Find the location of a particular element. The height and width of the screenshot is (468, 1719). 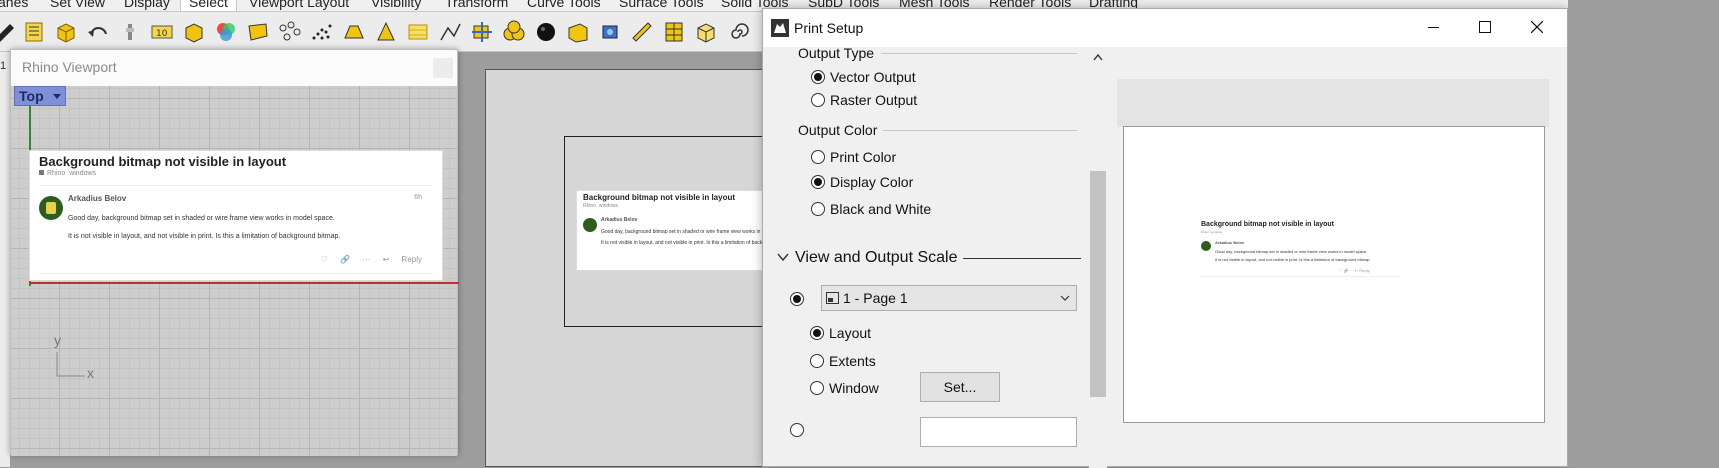

point-cloud-icon is located at coordinates (322, 32).